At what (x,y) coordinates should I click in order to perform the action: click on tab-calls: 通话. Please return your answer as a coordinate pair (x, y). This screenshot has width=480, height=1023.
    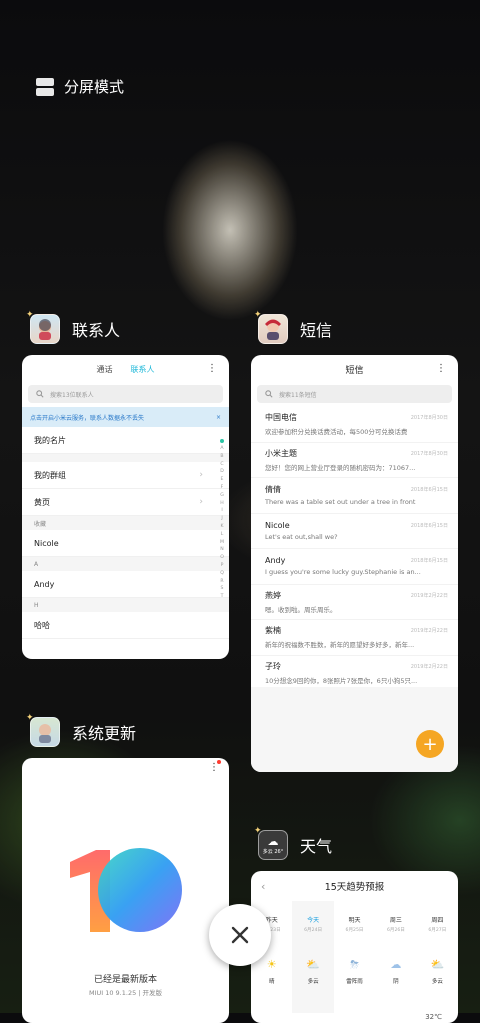
    Looking at the image, I should click on (105, 369).